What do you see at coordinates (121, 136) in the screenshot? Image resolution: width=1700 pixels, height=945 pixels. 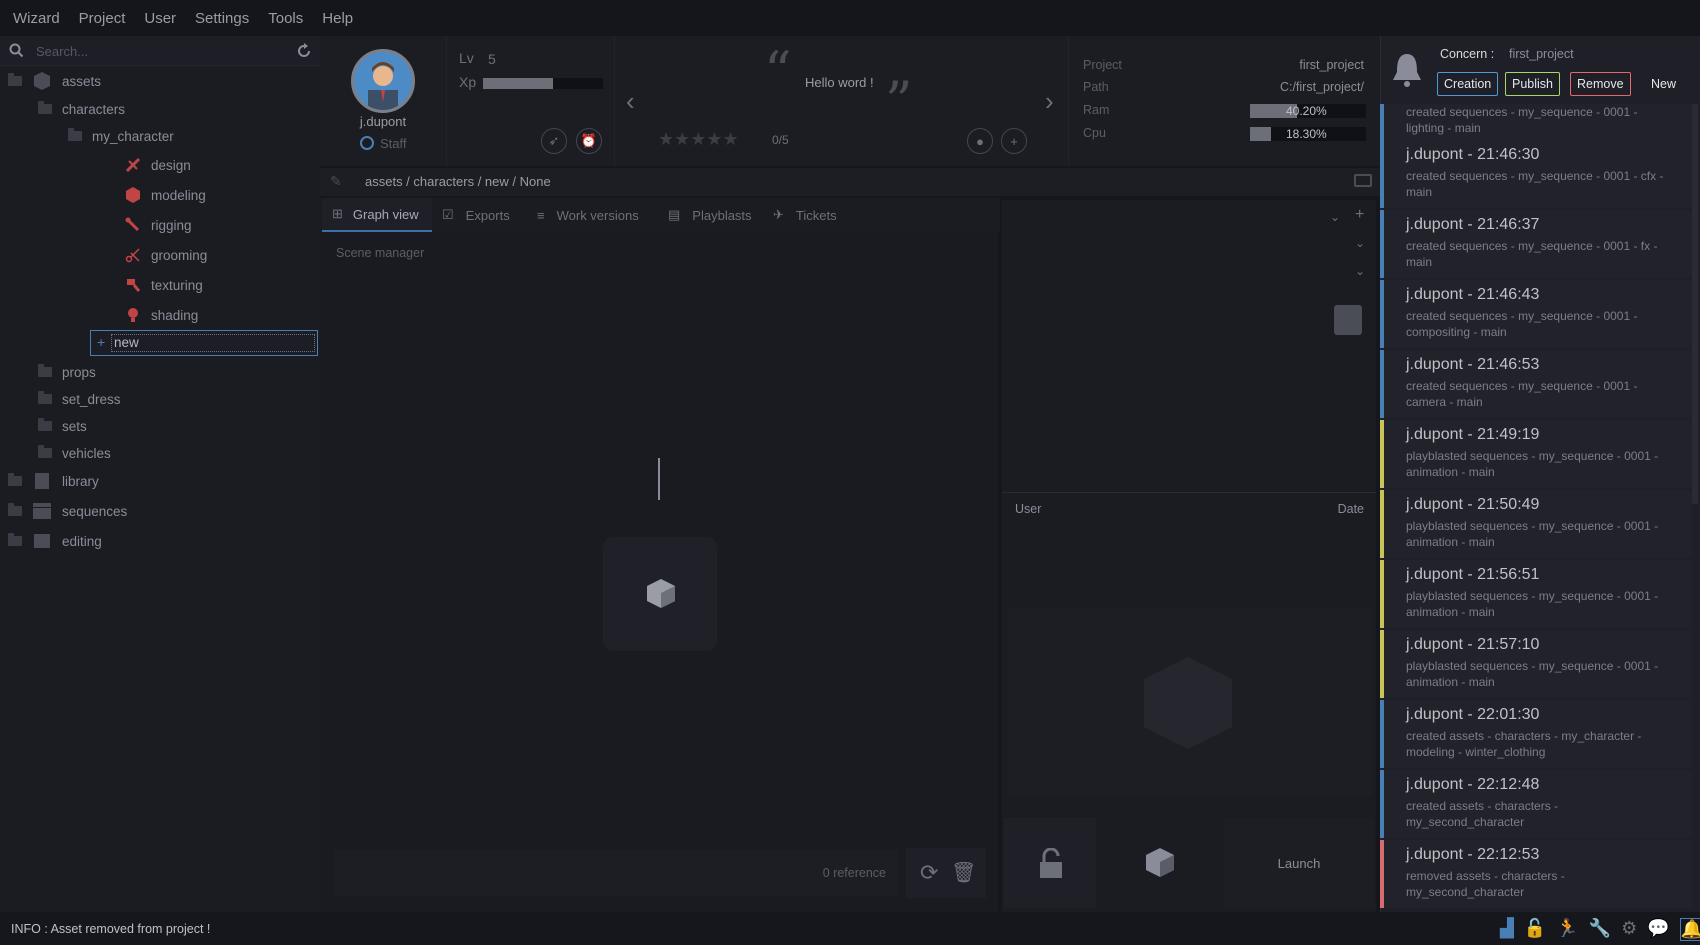 I see `tree-item-my-character: my_character` at bounding box center [121, 136].